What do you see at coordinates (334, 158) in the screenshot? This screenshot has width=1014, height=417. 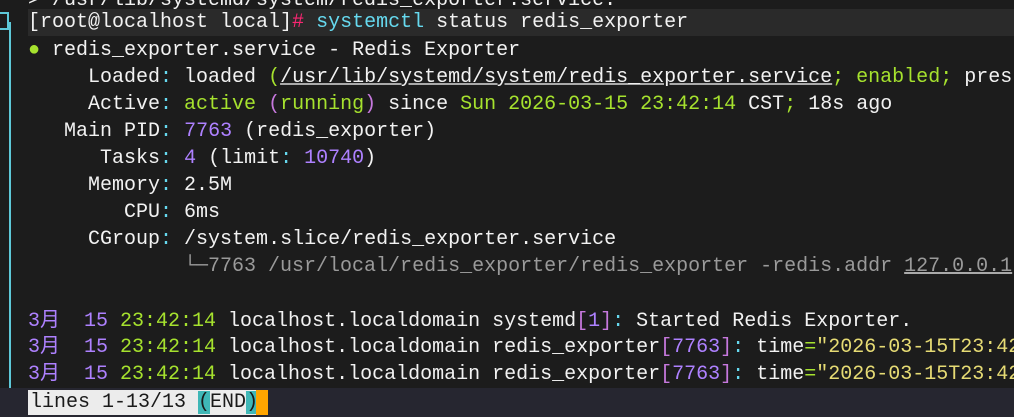 I see `text-segment: 10740` at bounding box center [334, 158].